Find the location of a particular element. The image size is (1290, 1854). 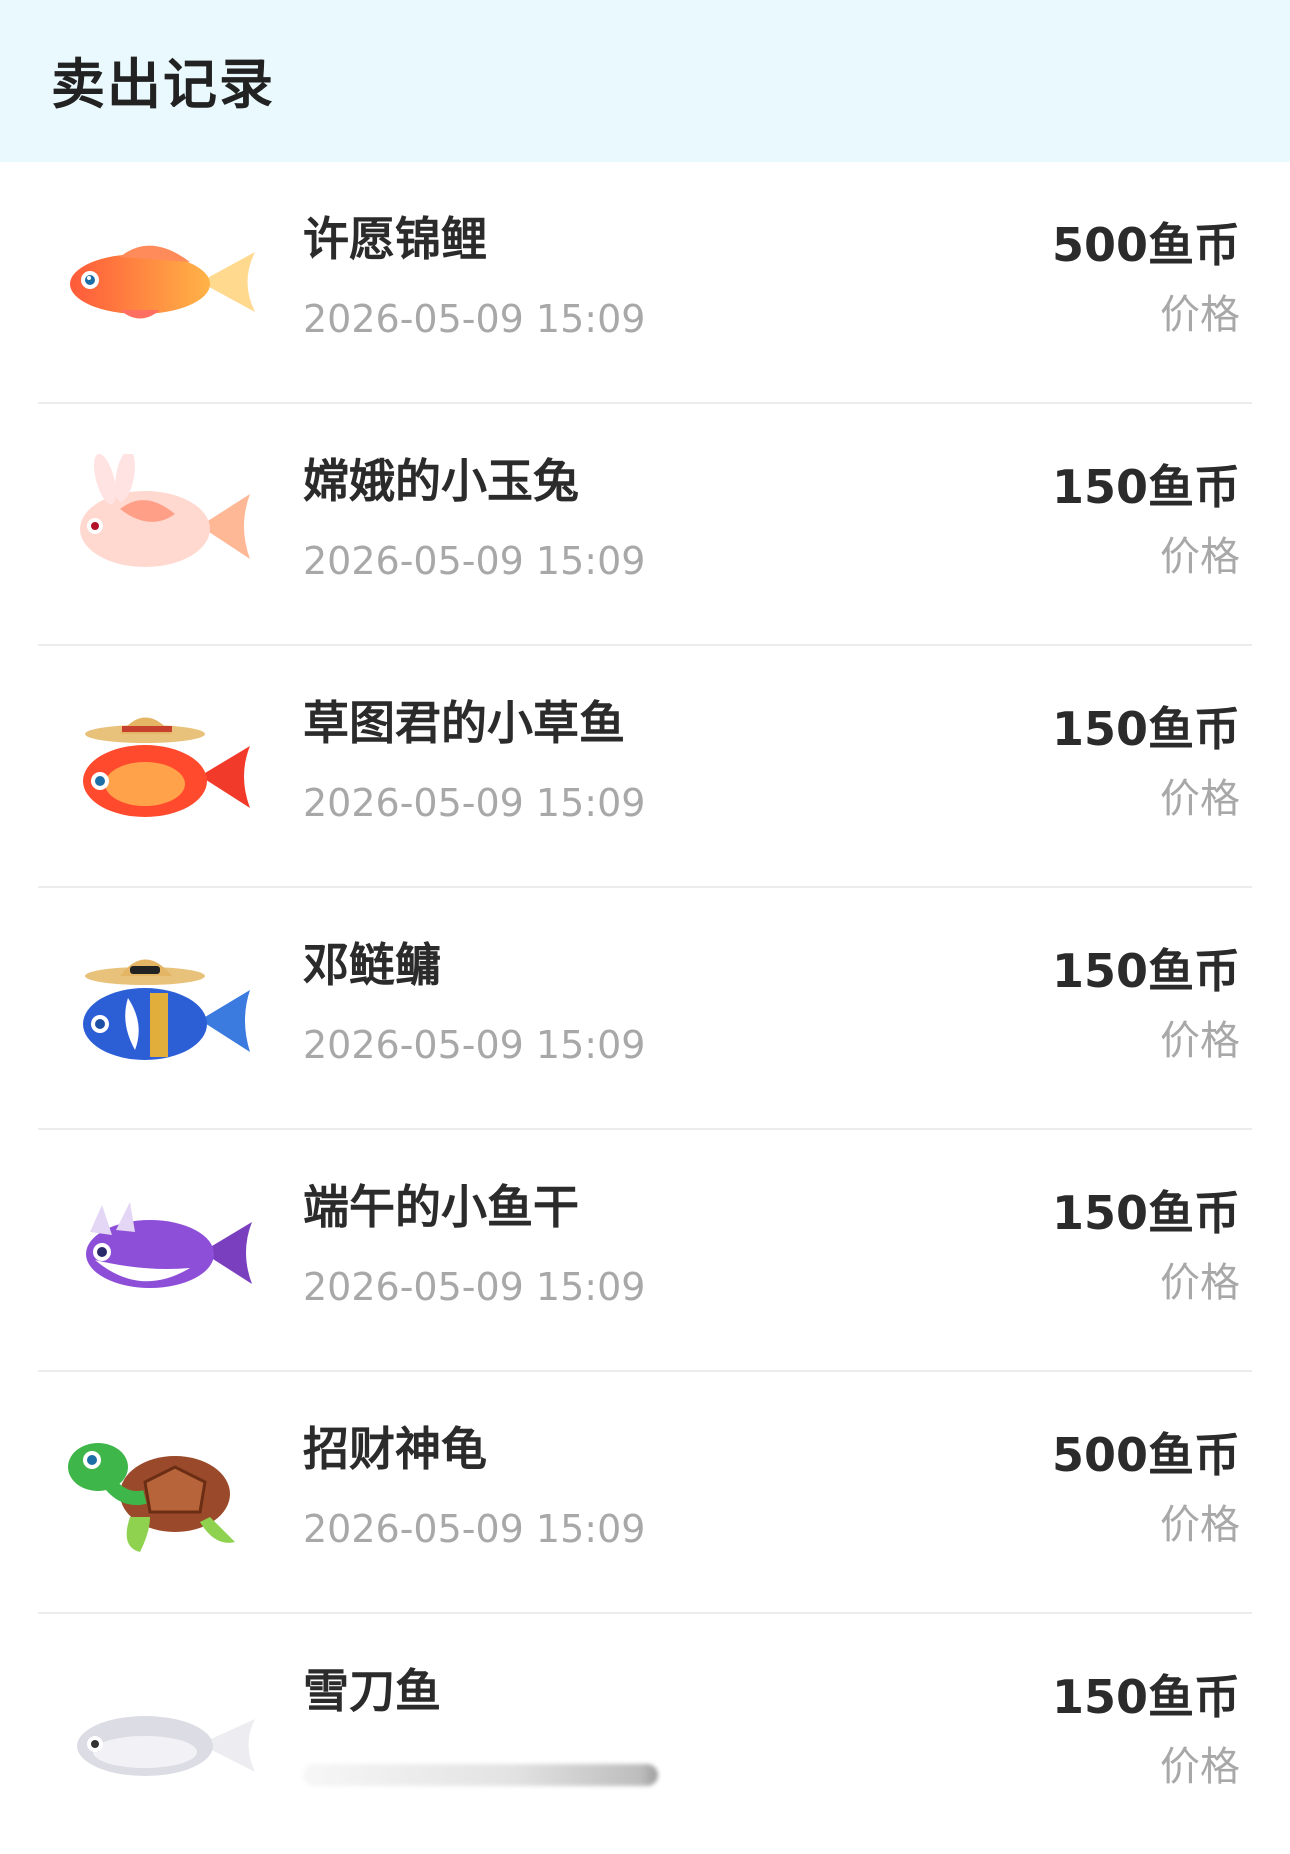

list-item: 许愿锦鲤 2026-05-09 15:09 500鱼币 价格 is located at coordinates (645, 283).